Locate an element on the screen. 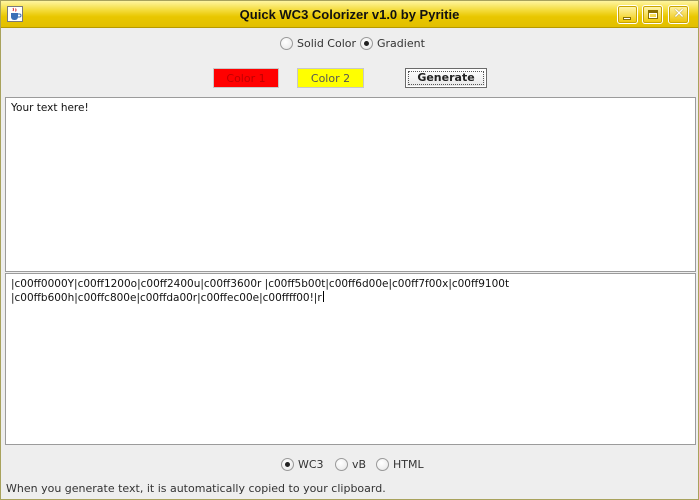 Image resolution: width=699 pixels, height=500 pixels. window-title: Quick WC3 Colorizer v1.0 by Pyritie is located at coordinates (349, 14).